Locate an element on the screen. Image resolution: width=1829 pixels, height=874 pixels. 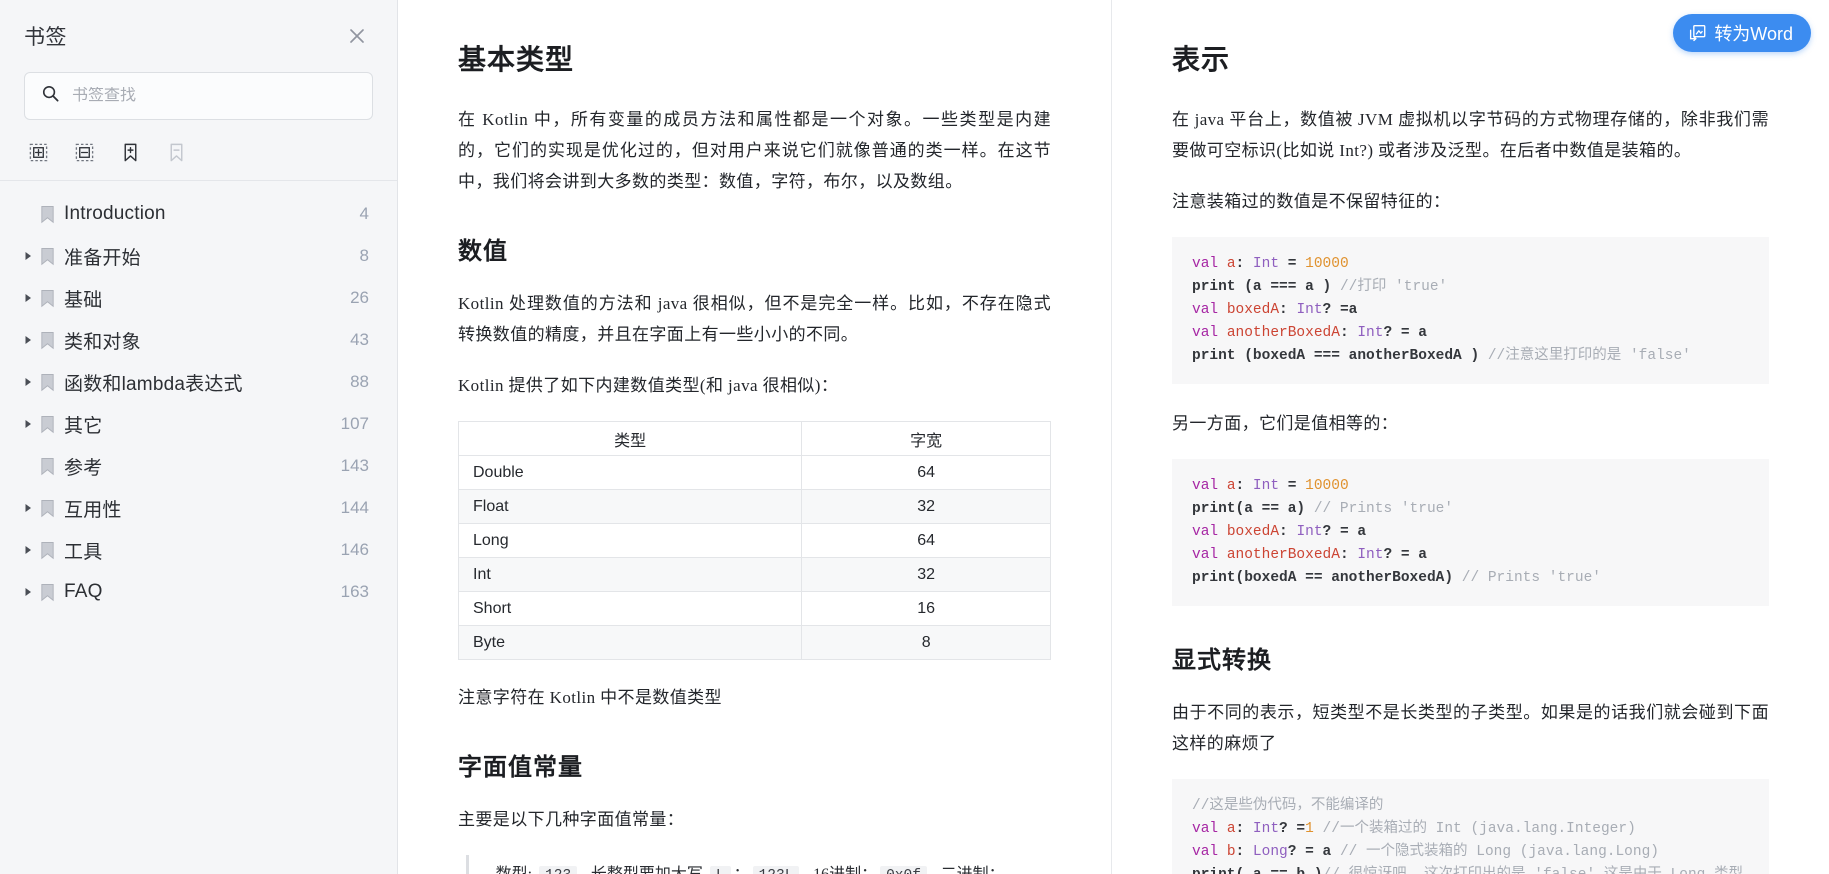
tree-item: Introduction 4 is located at coordinates (198, 214).